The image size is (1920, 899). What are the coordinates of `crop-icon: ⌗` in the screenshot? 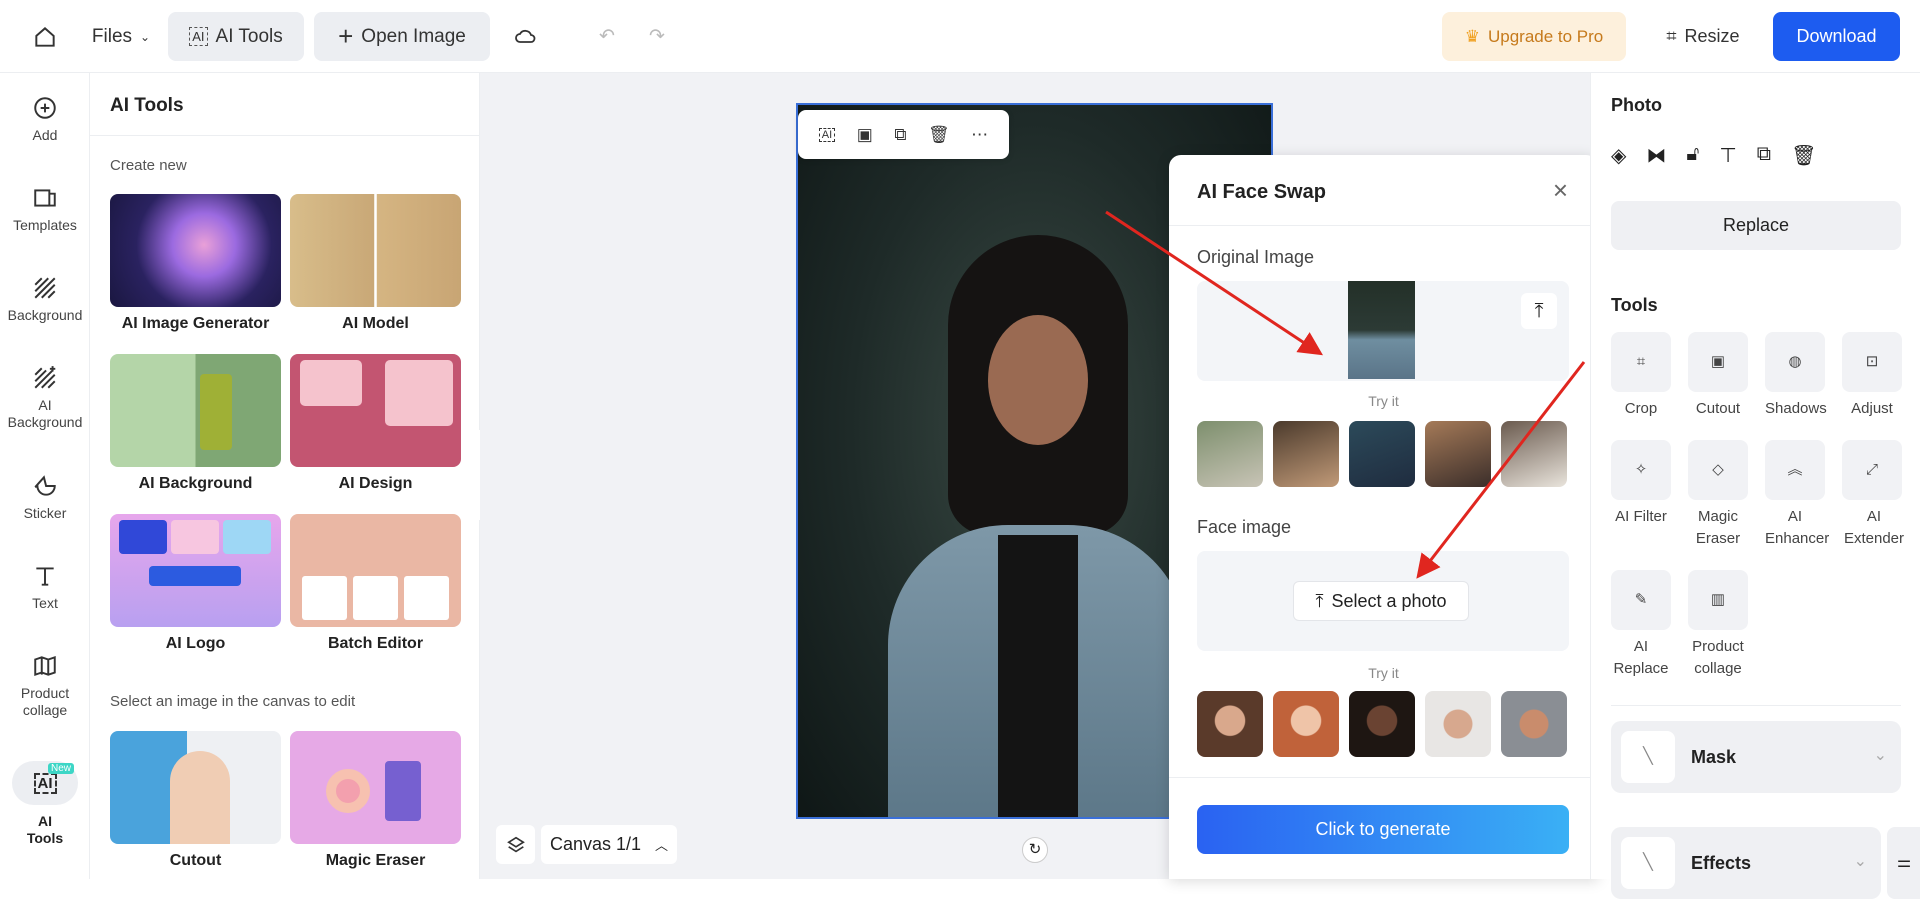 It's located at (1641, 362).